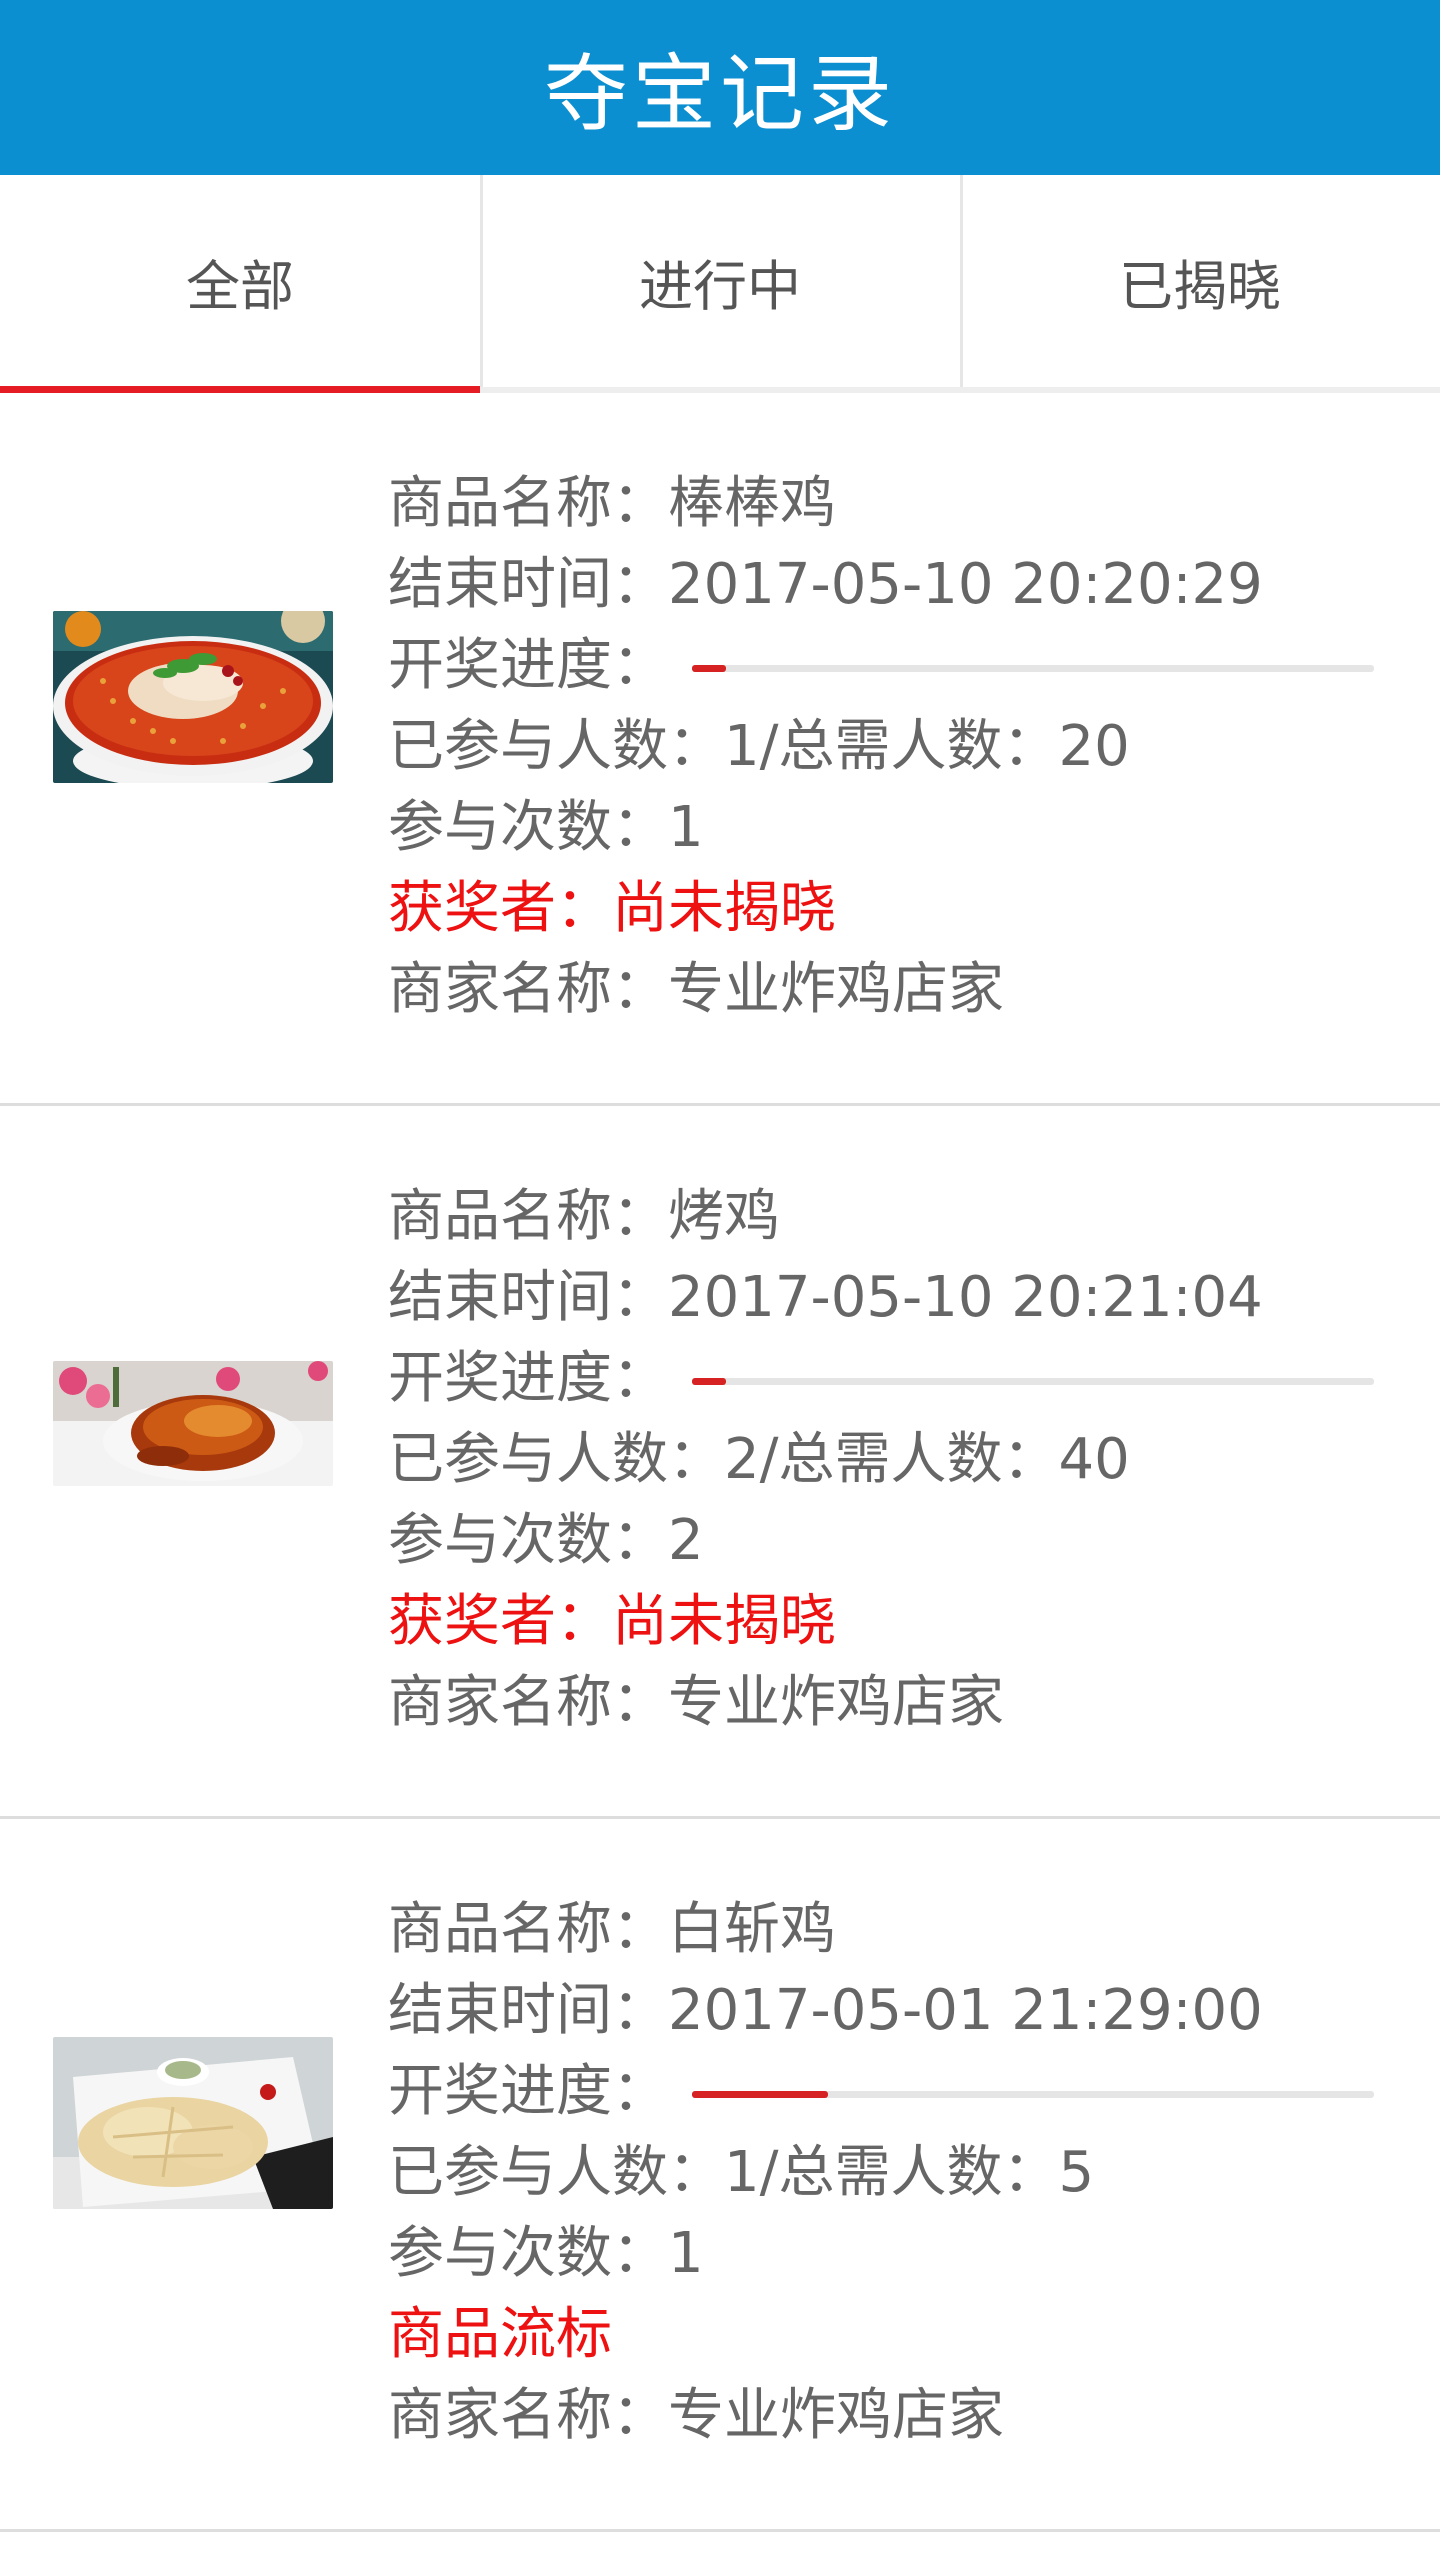  What do you see at coordinates (240, 284) in the screenshot?
I see `tab-all: 全部` at bounding box center [240, 284].